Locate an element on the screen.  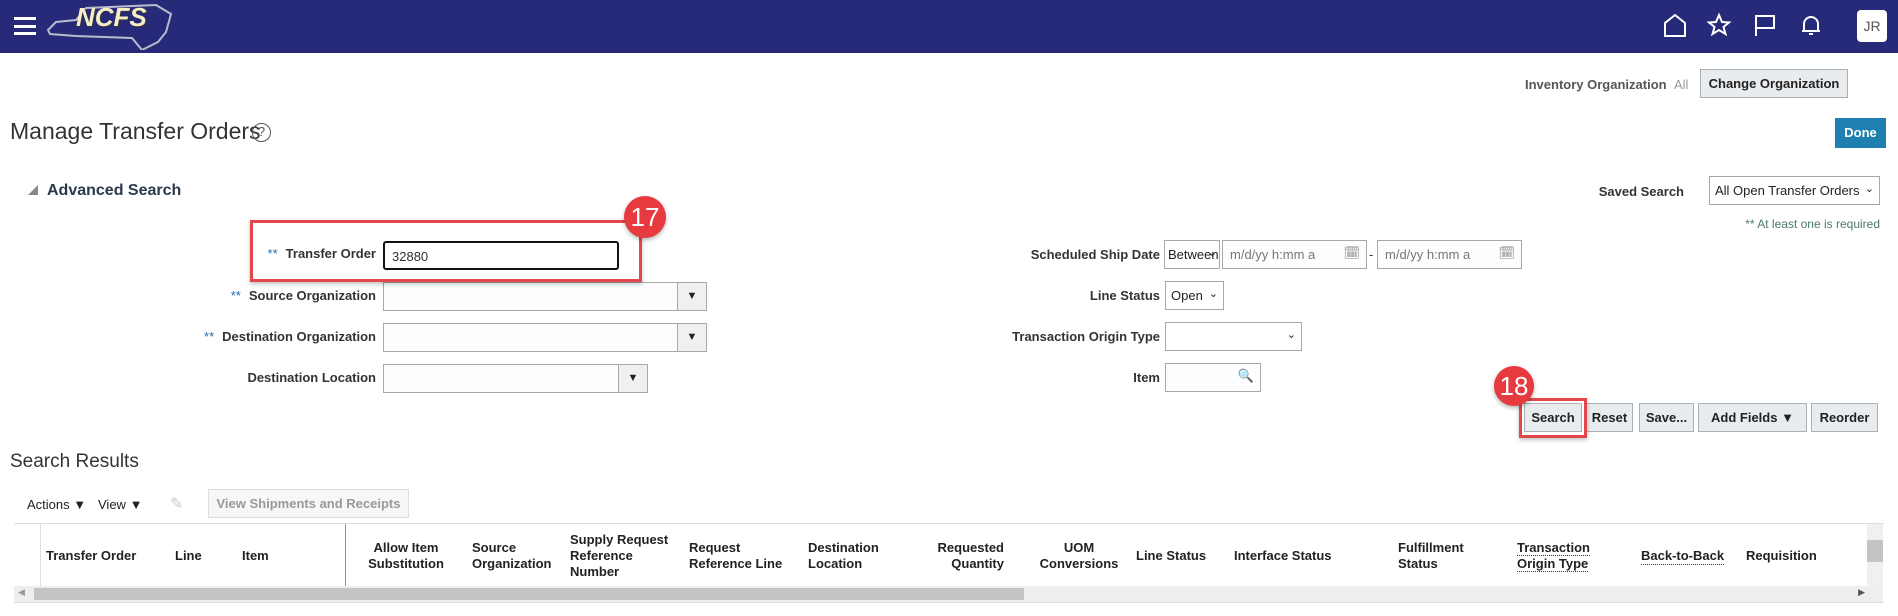
column-header: Transfer Order is located at coordinates (91, 556).